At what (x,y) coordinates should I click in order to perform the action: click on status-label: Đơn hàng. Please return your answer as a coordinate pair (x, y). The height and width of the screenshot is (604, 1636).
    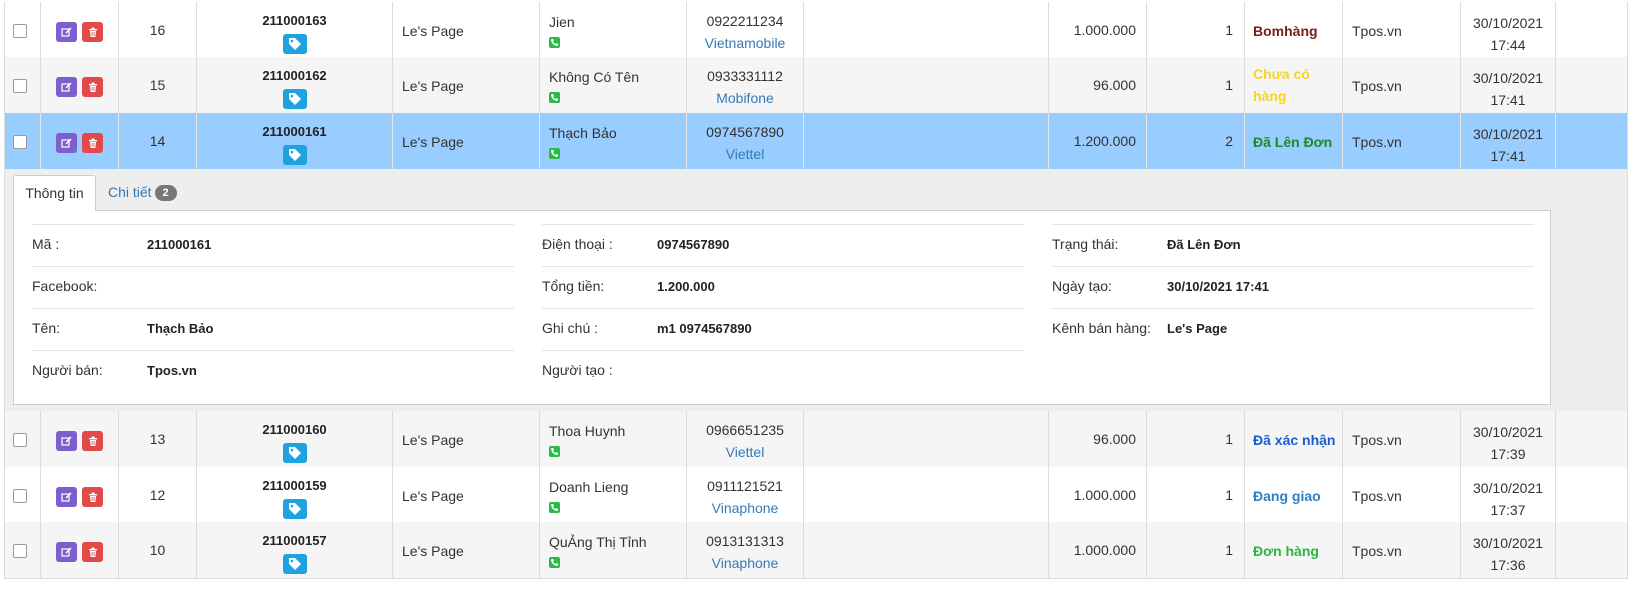
    Looking at the image, I should click on (1286, 551).